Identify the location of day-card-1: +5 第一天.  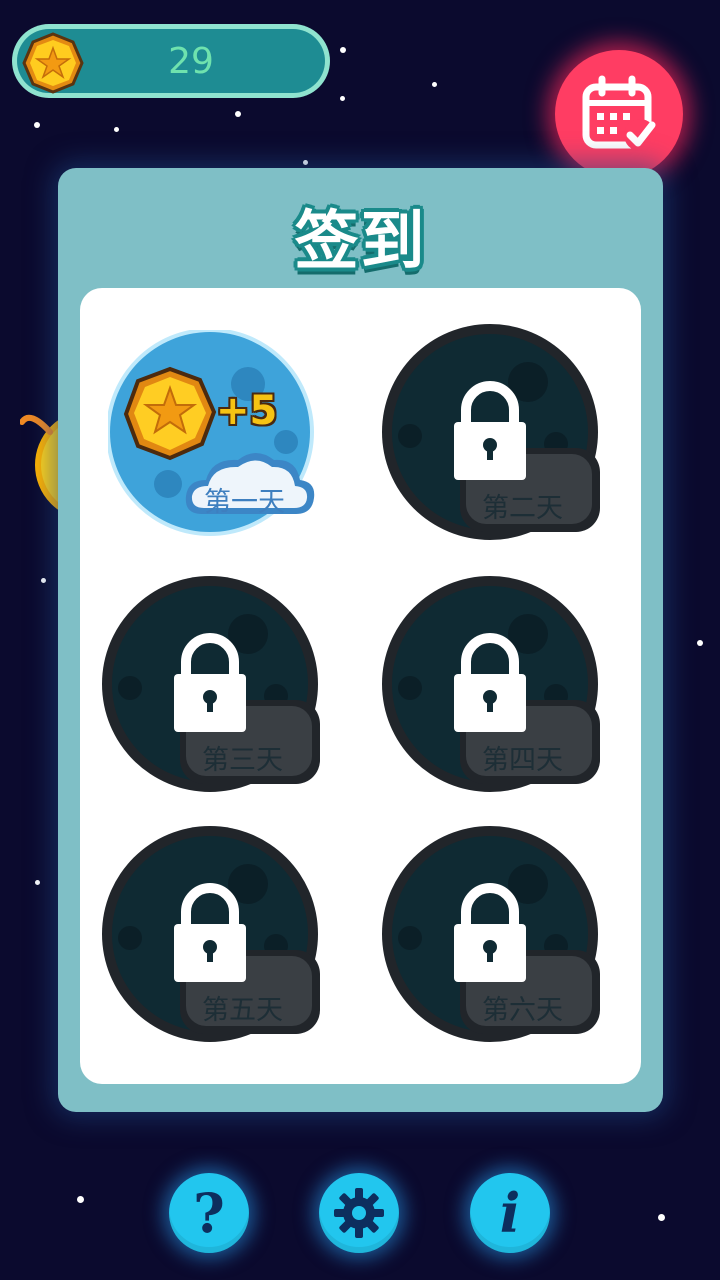
(218, 440).